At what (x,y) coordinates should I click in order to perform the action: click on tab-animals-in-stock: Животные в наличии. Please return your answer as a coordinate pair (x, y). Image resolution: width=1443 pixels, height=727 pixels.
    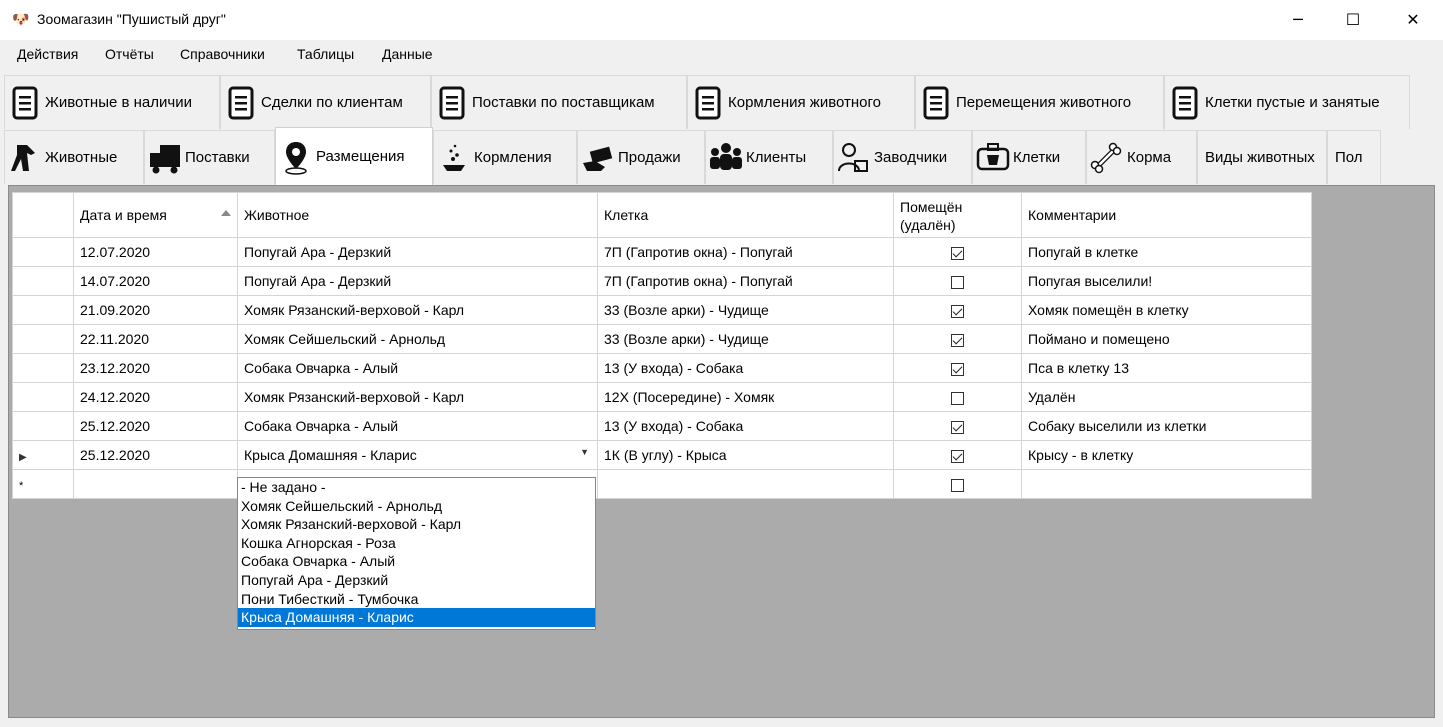
    Looking at the image, I should click on (112, 102).